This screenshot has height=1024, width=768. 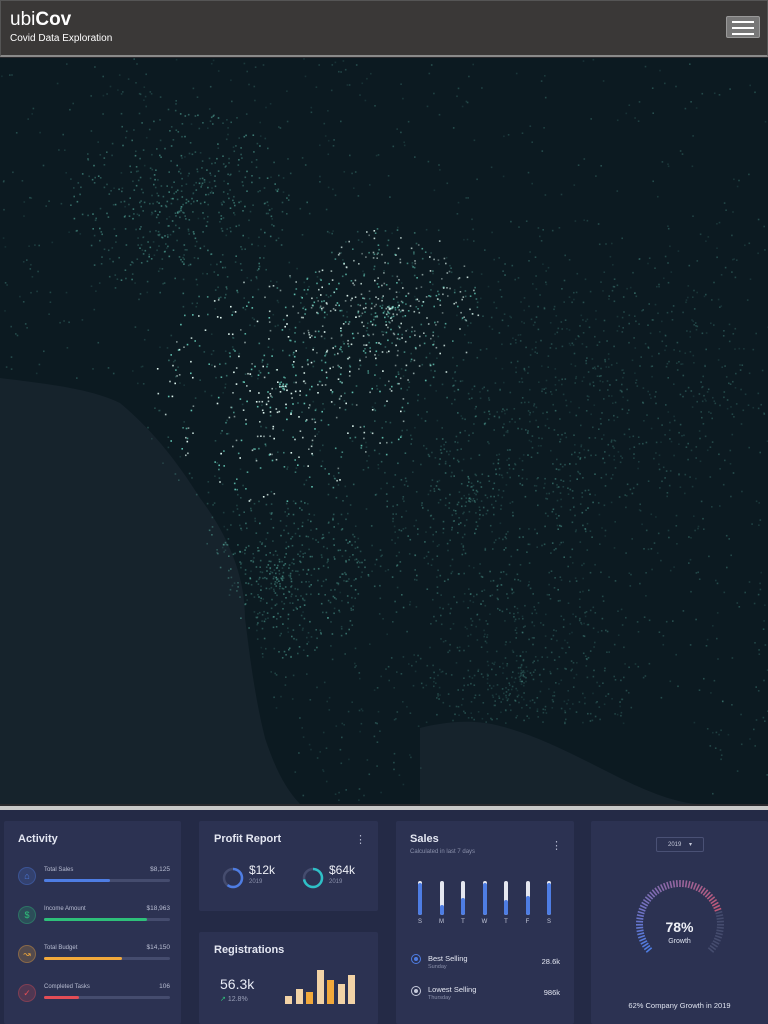 I want to click on app-logo: ubiCov, so click(x=40, y=20).